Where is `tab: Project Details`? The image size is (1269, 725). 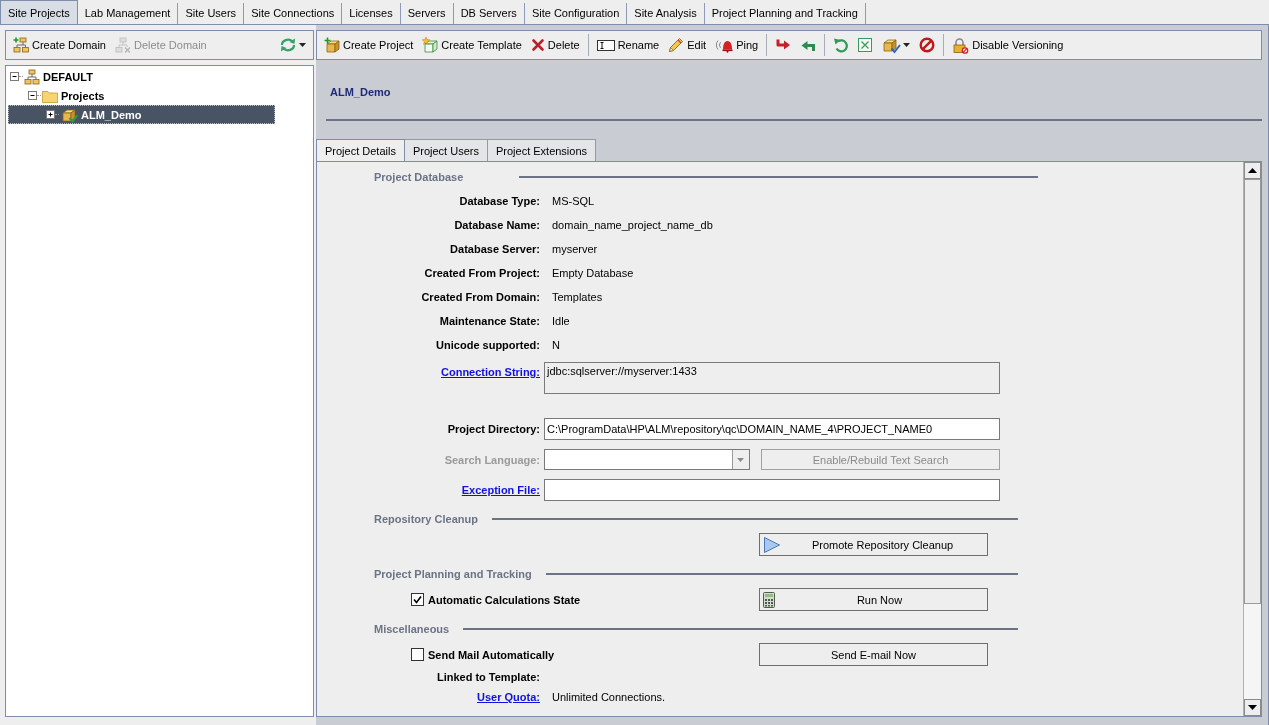 tab: Project Details is located at coordinates (360, 150).